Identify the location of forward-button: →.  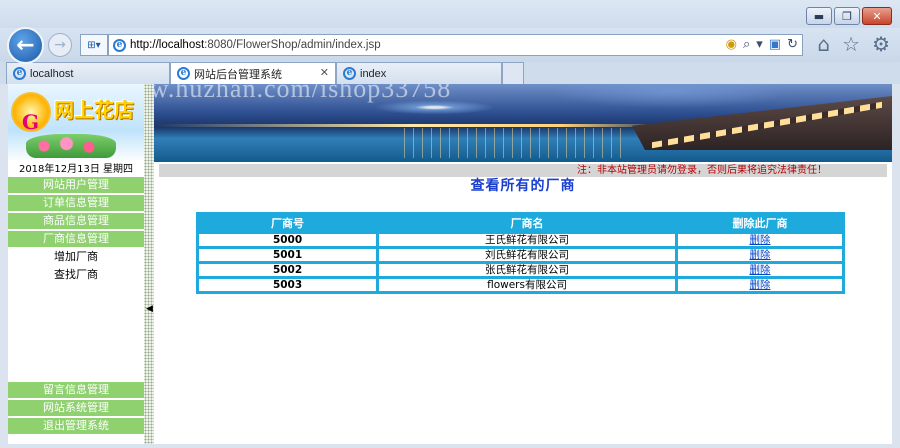
(60, 45).